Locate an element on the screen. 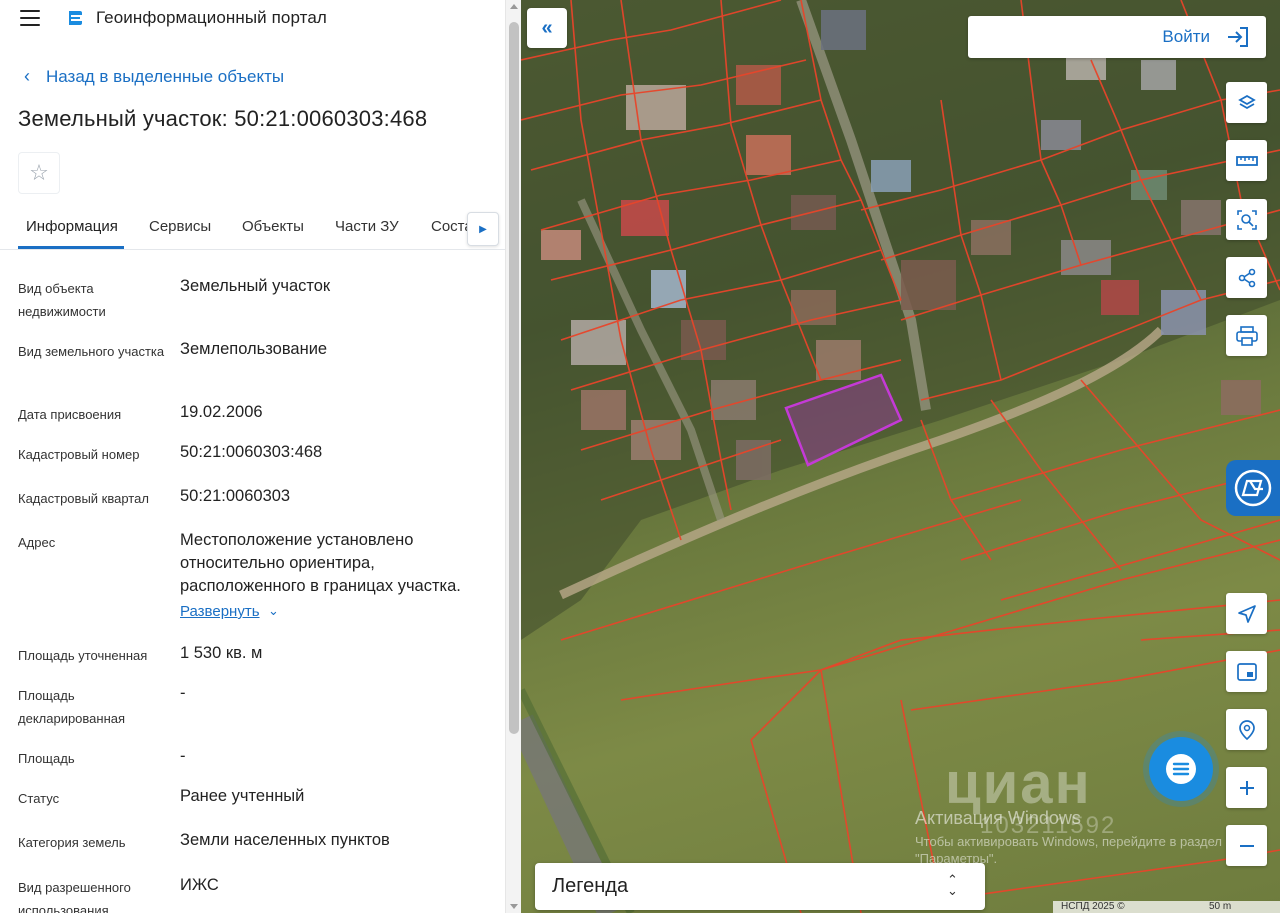 This screenshot has height=913, width=1280. tab-parts: Части ЗУ is located at coordinates (367, 226).